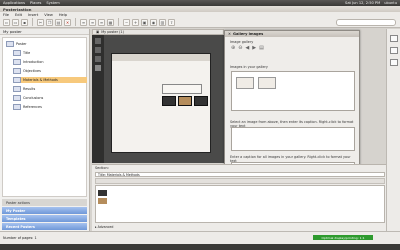  What do you see at coordinates (135, 22) in the screenshot?
I see `zoom-in-icon: +` at bounding box center [135, 22].